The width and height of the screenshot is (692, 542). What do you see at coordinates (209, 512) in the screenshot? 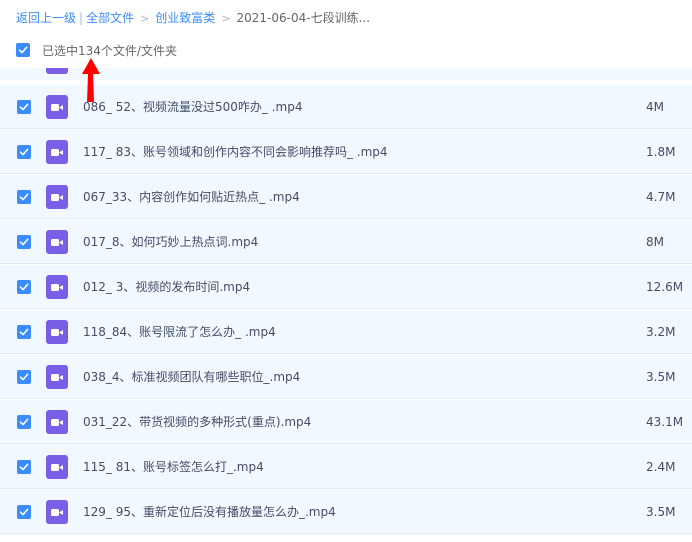
I see `file-name: 129_ 95、重新定位后没有播放量怎么办_.mp4` at bounding box center [209, 512].